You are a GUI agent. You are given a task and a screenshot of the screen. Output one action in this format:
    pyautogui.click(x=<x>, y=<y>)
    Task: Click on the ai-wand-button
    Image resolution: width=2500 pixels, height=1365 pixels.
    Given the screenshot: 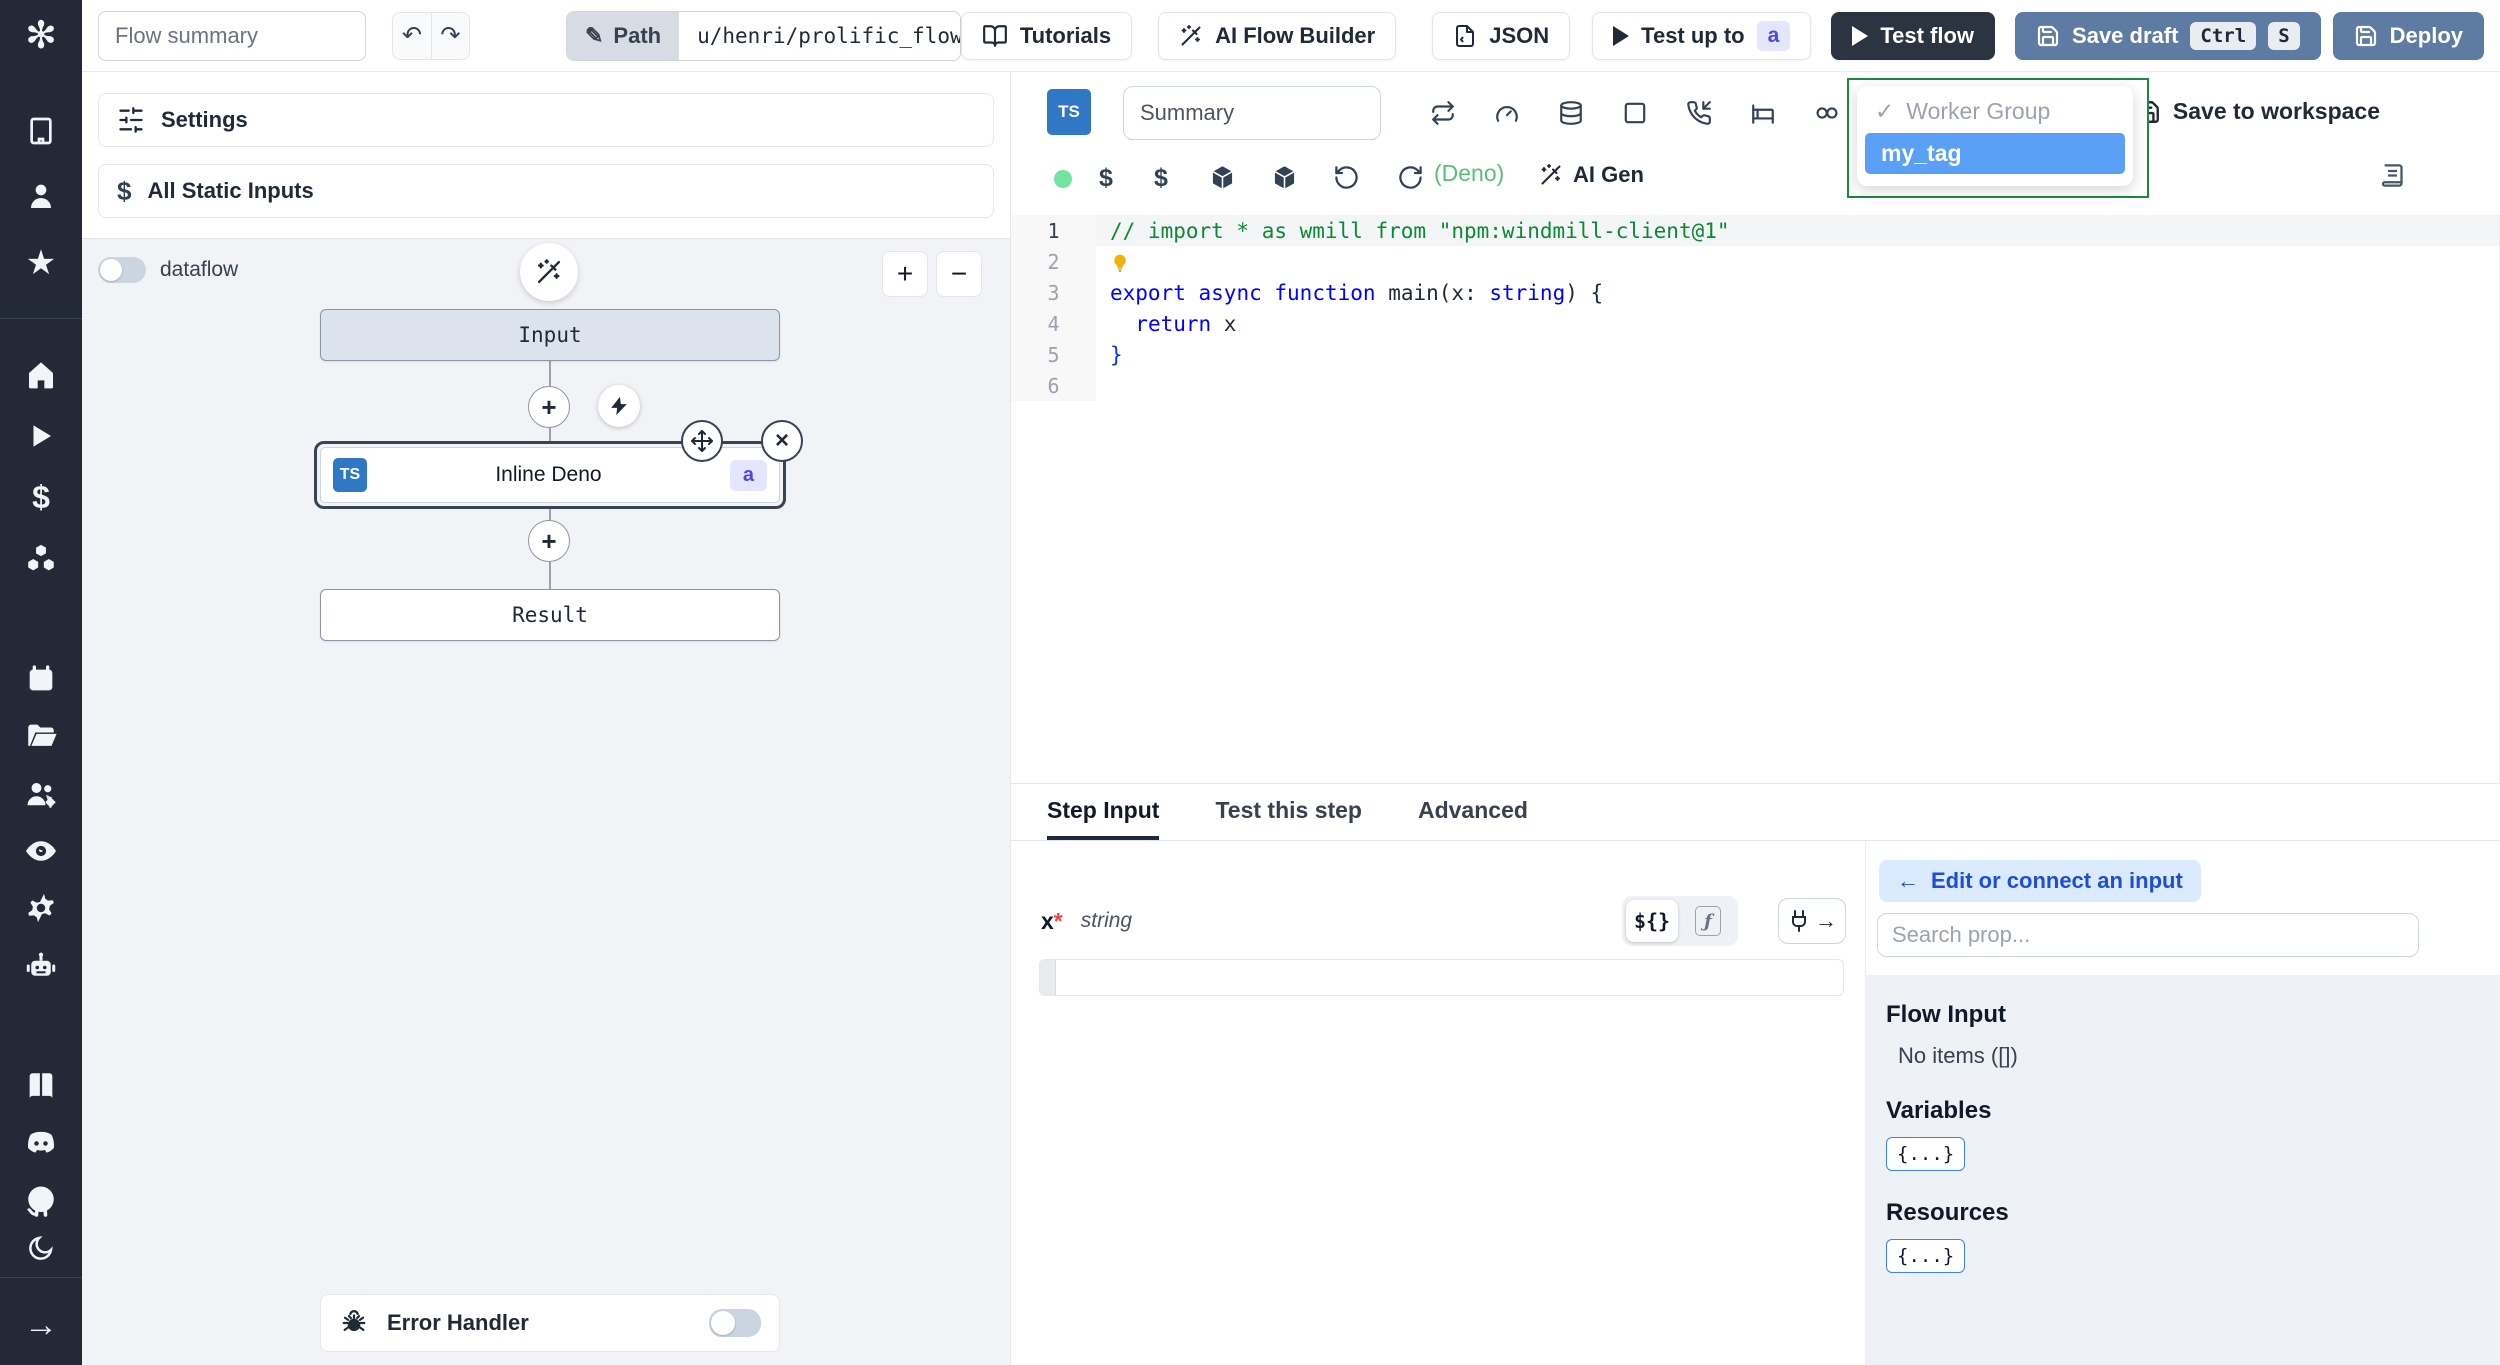 What is the action you would take?
    pyautogui.click(x=549, y=272)
    